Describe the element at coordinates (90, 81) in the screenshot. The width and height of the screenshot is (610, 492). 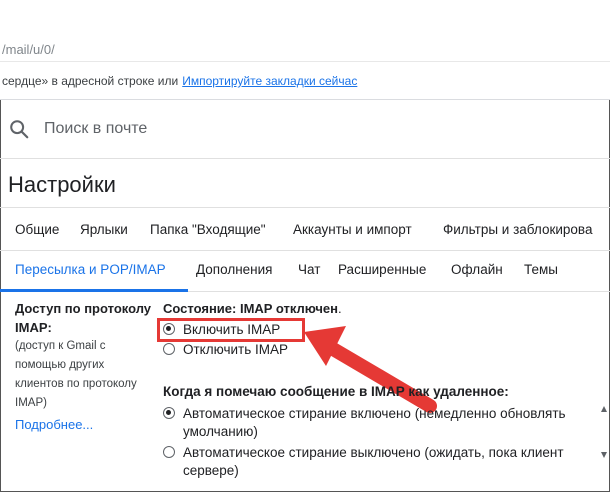
I see `bookmarks-hint-text: сердце» в адресной строке или` at that location.